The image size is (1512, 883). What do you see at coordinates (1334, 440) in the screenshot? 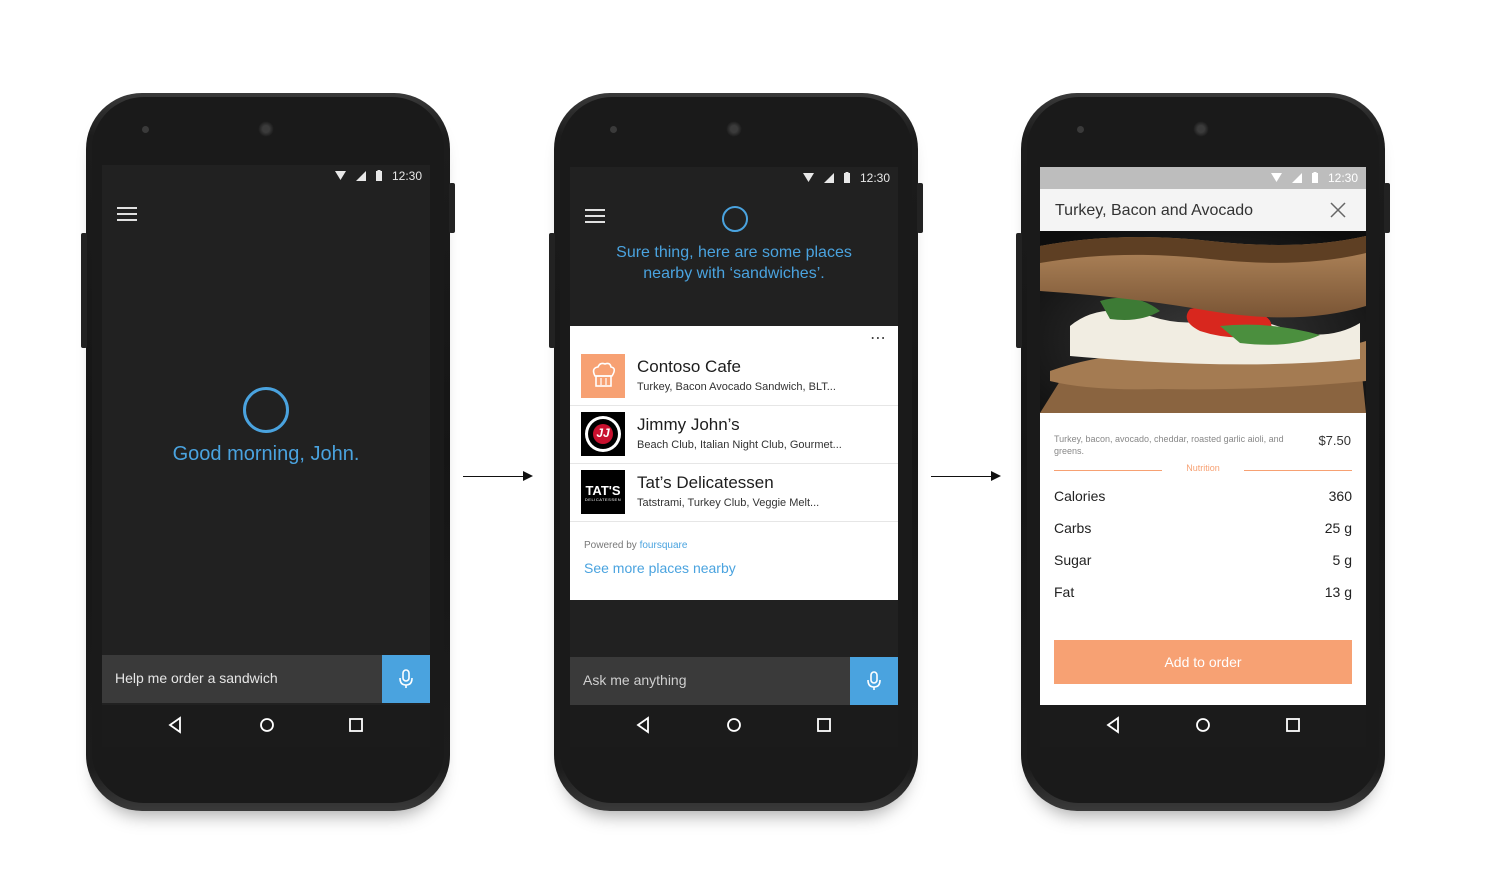
I see `item-price: $7.50` at bounding box center [1334, 440].